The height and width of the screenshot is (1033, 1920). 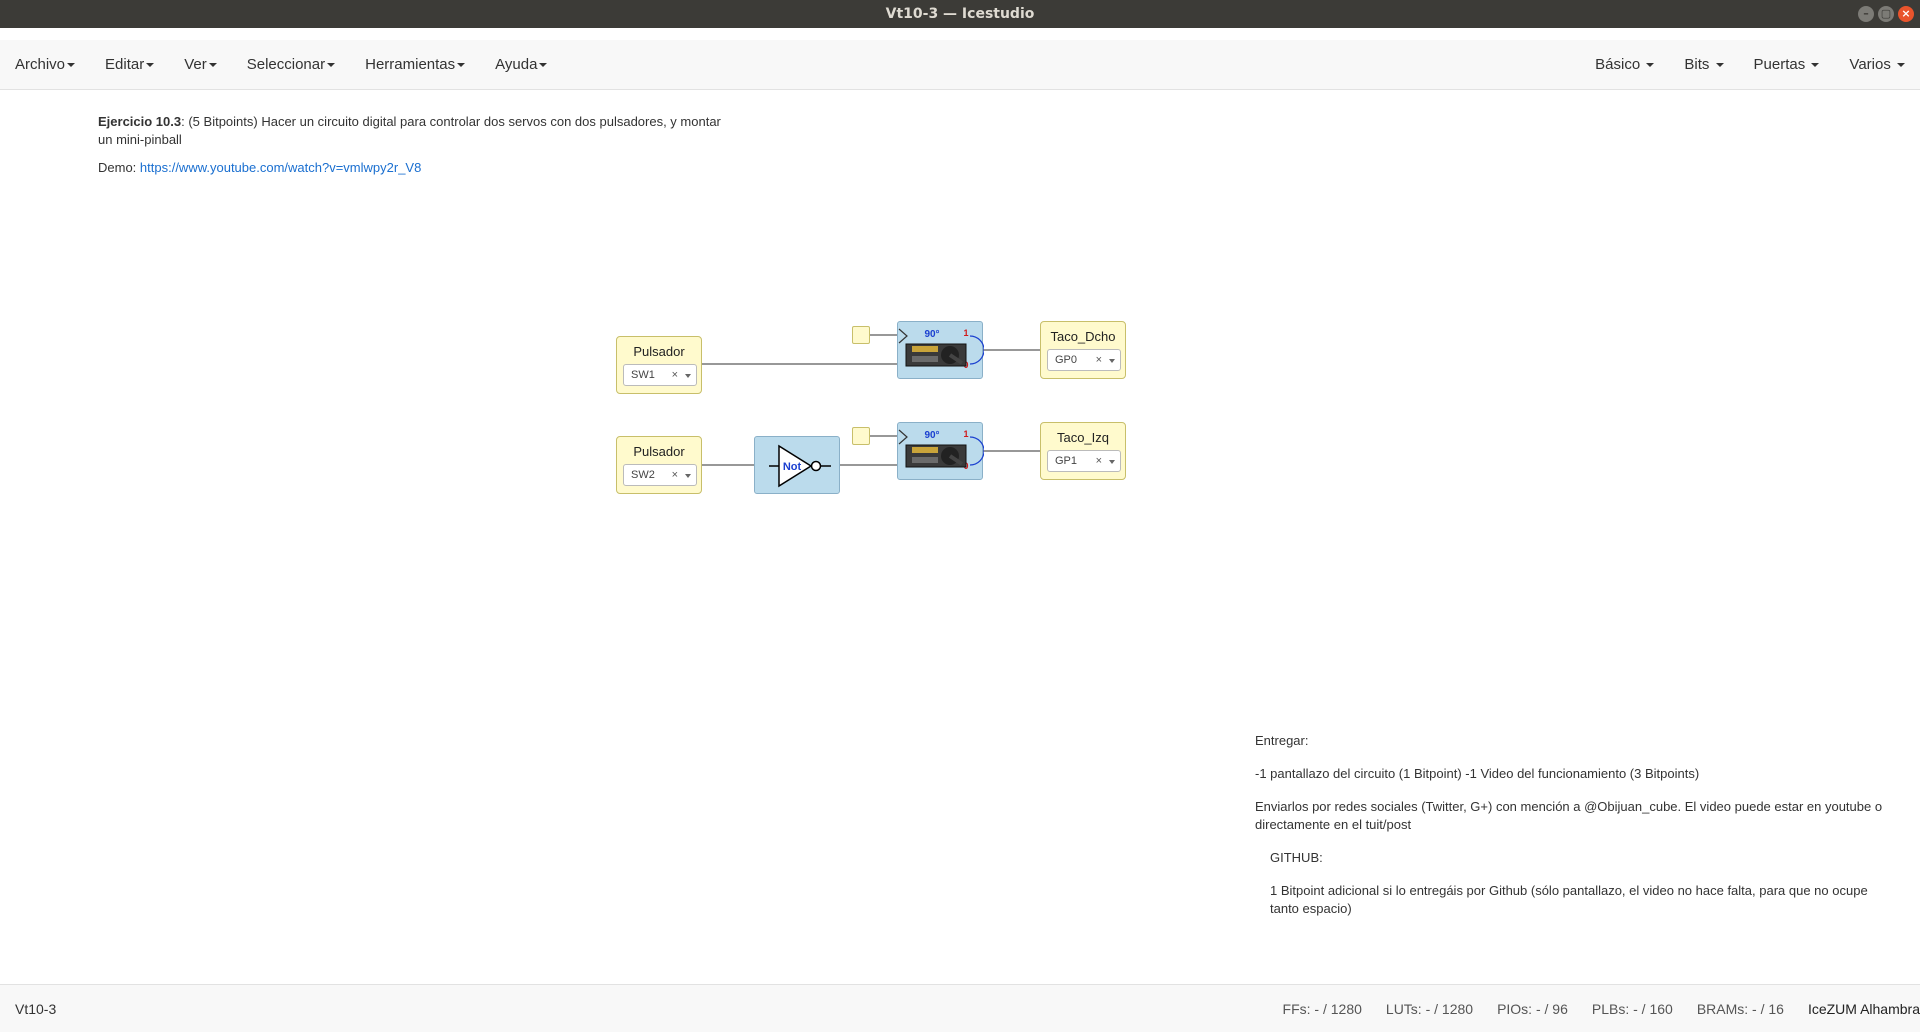 I want to click on menu-basico: Básico, so click(x=1624, y=65).